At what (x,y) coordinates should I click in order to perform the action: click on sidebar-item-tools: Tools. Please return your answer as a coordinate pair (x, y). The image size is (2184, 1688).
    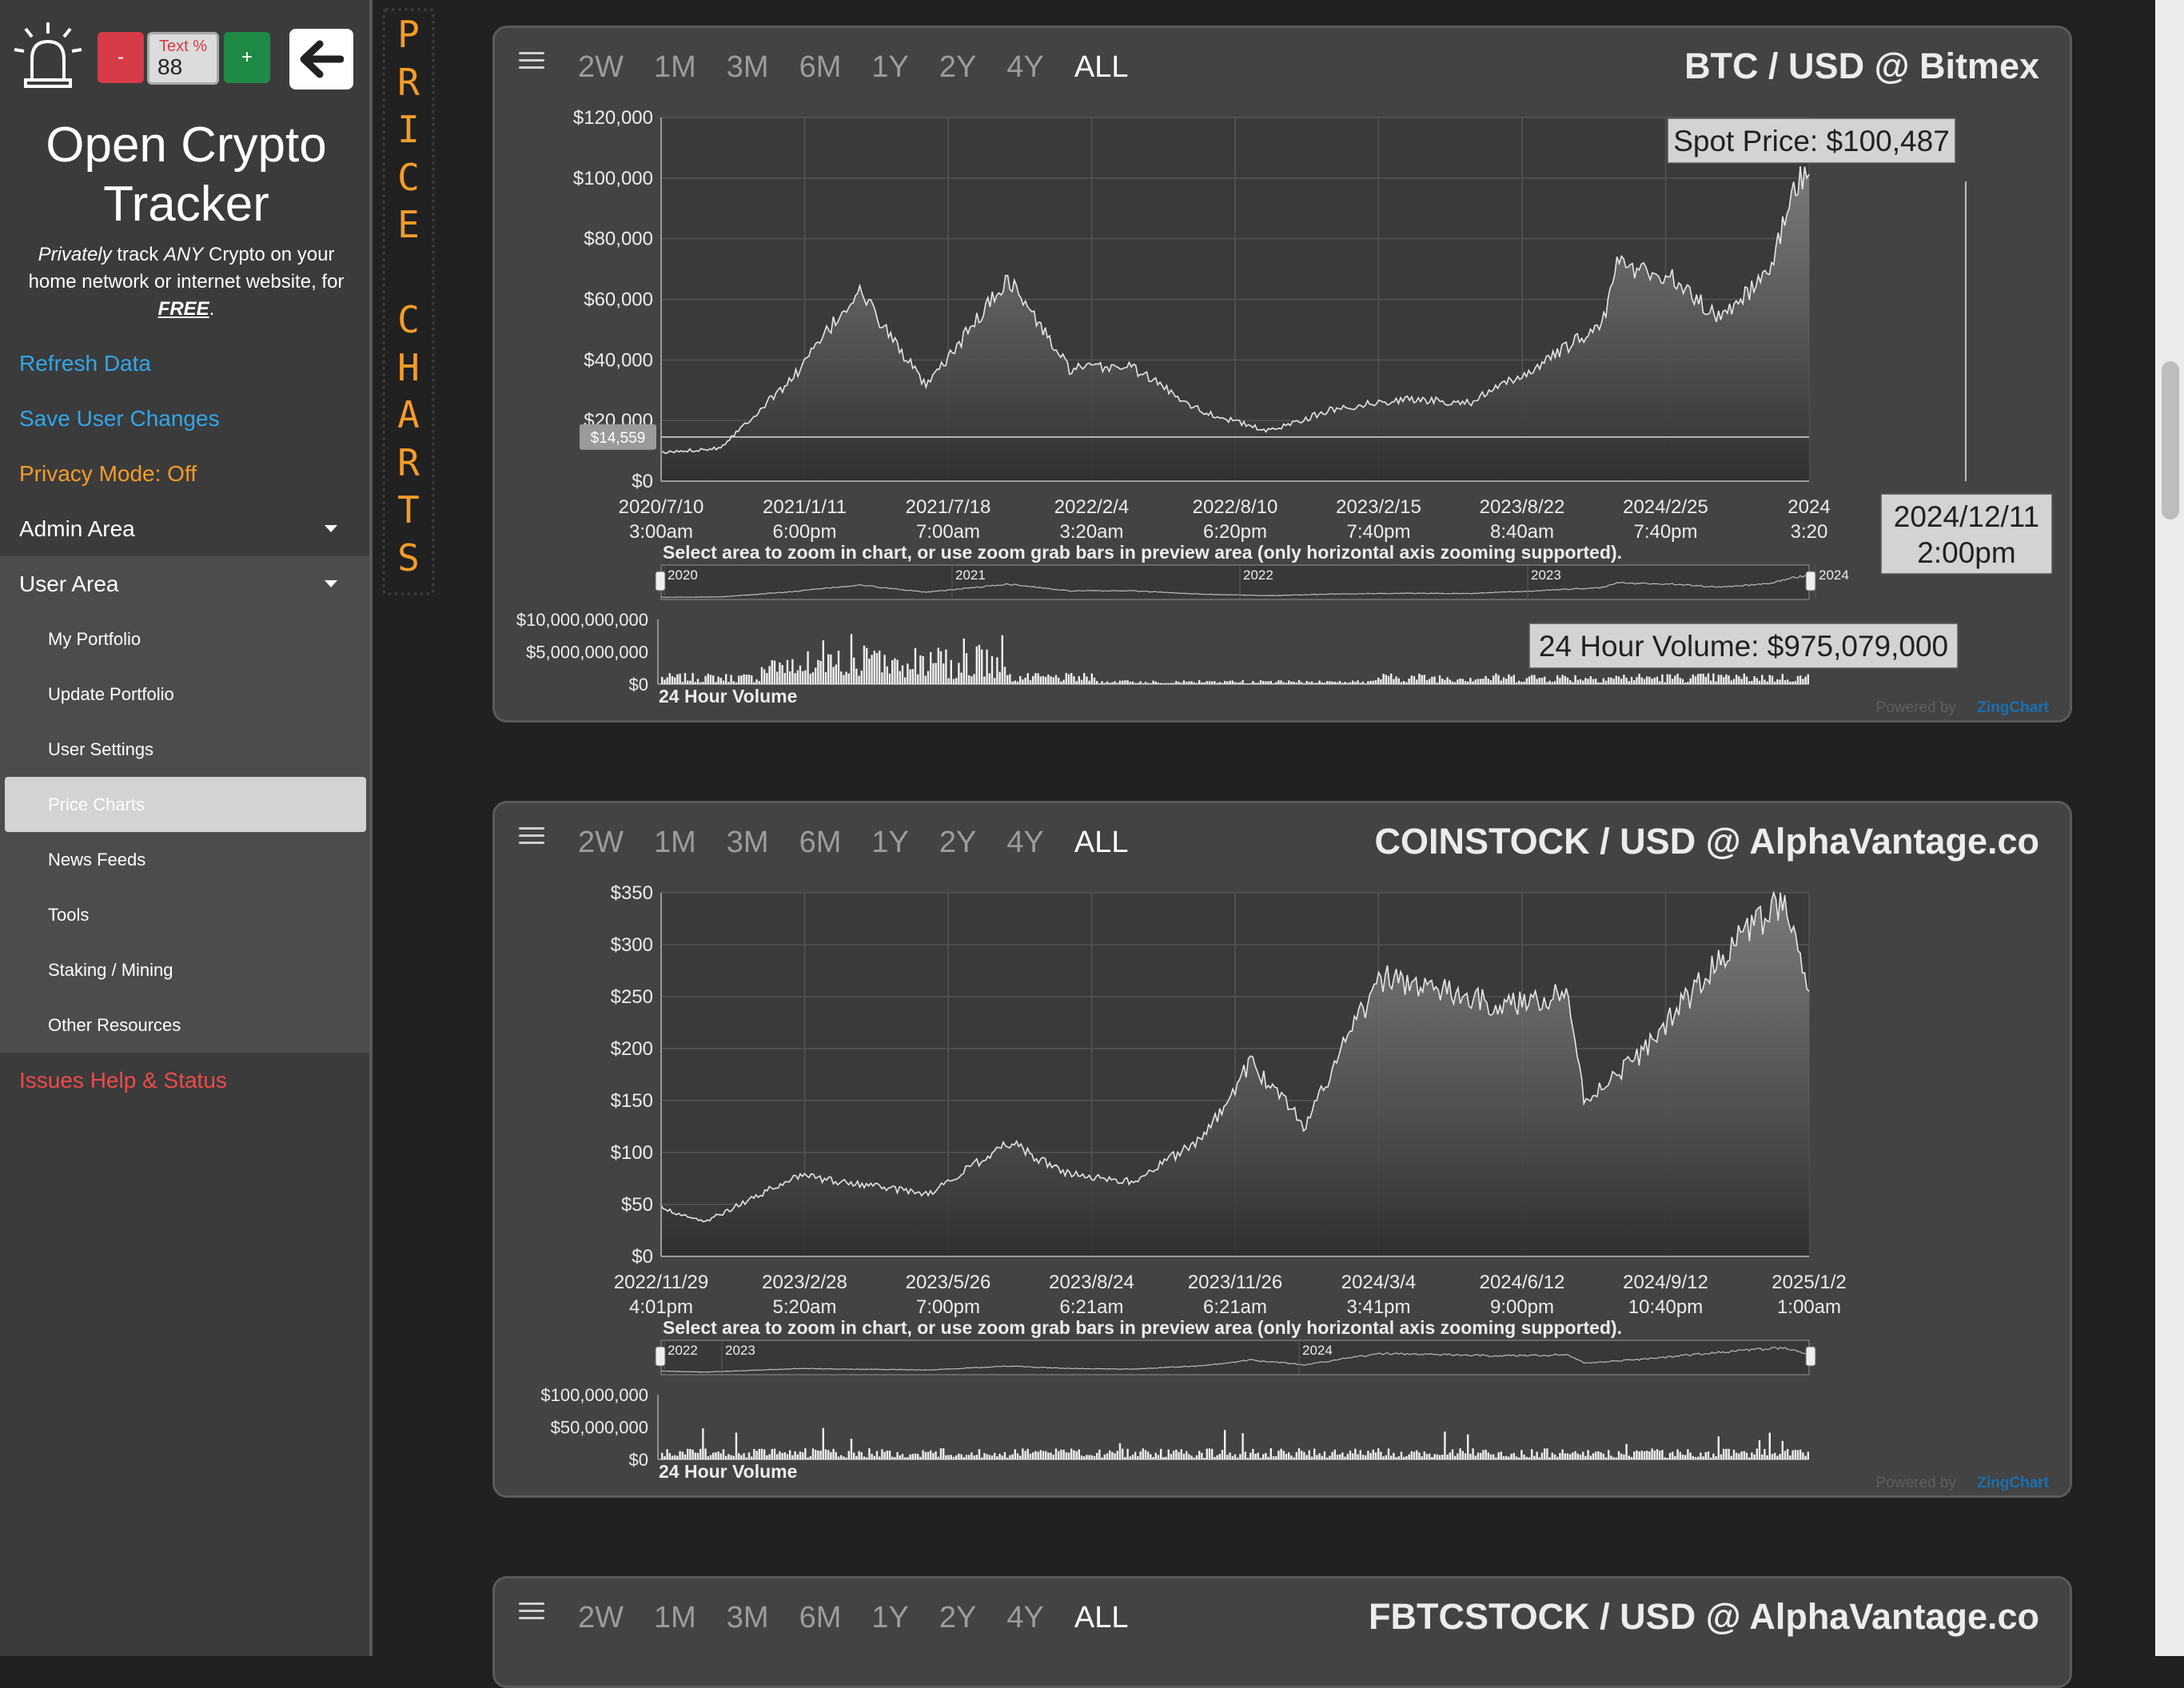
    Looking at the image, I should click on (184, 914).